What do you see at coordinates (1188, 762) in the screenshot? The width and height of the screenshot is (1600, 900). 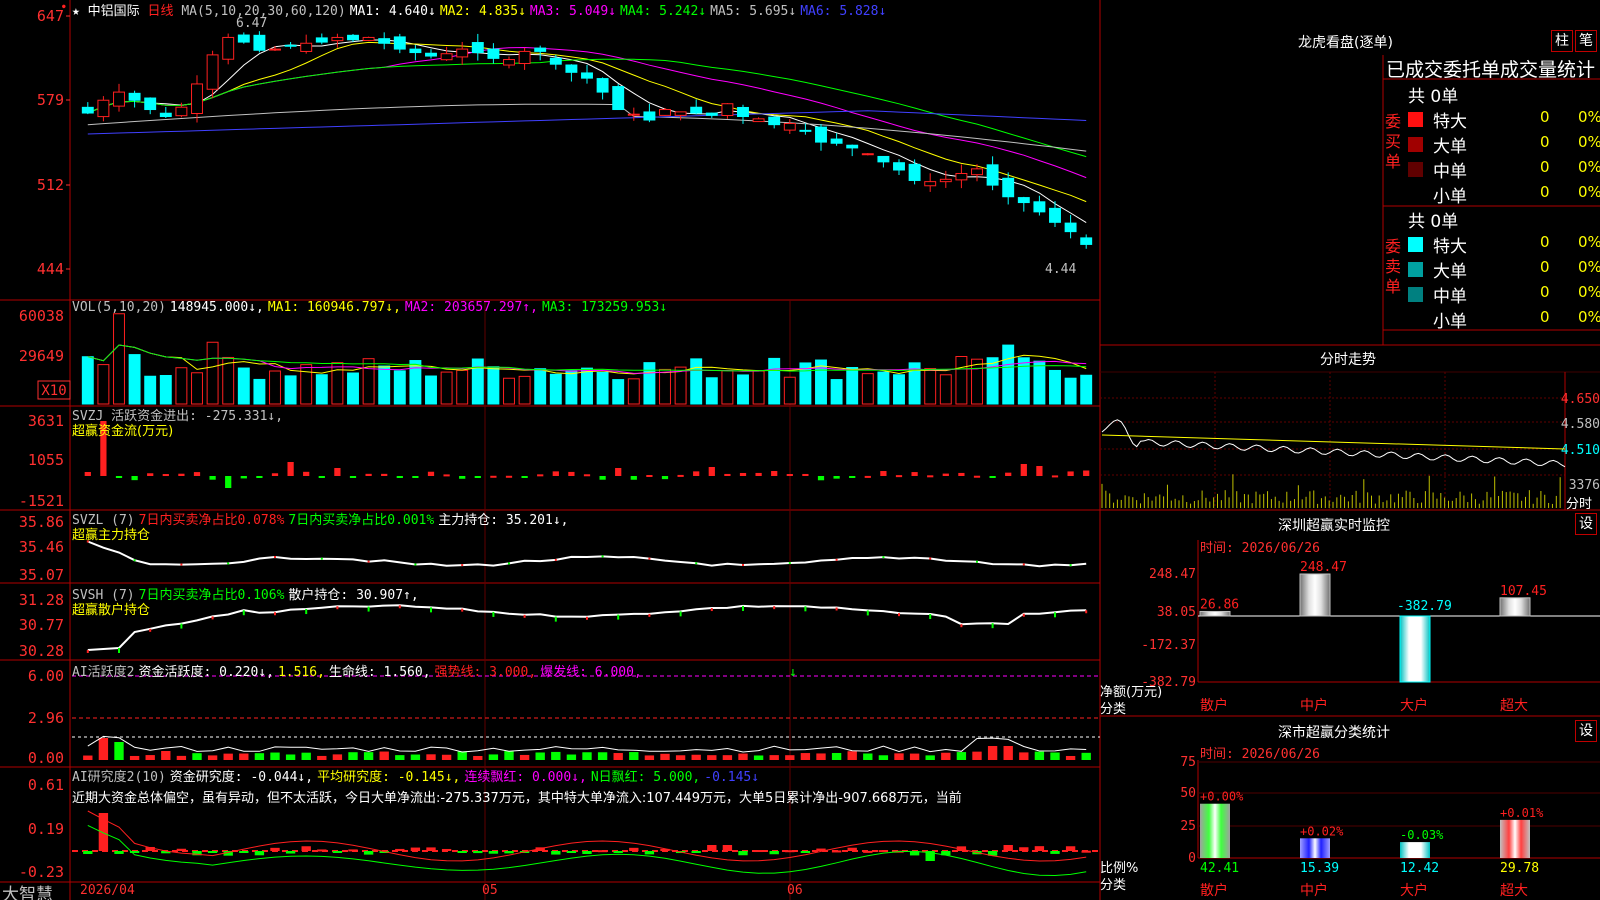 I see `stats-ytick: 75` at bounding box center [1188, 762].